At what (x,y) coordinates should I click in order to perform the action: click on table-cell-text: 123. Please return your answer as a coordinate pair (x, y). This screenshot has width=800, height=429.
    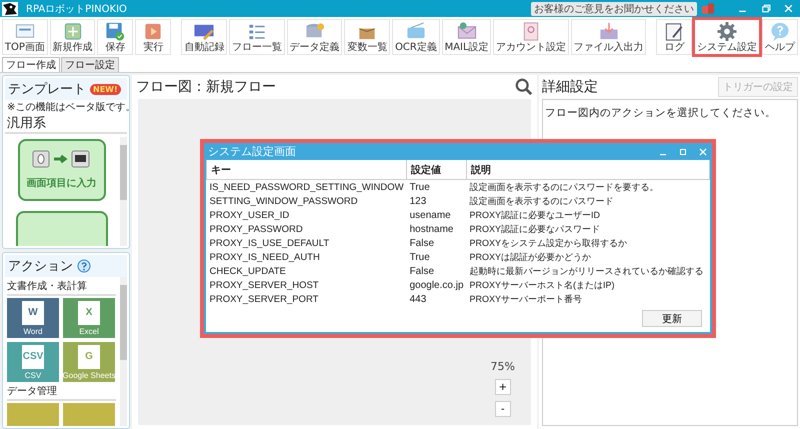
    Looking at the image, I should click on (418, 201).